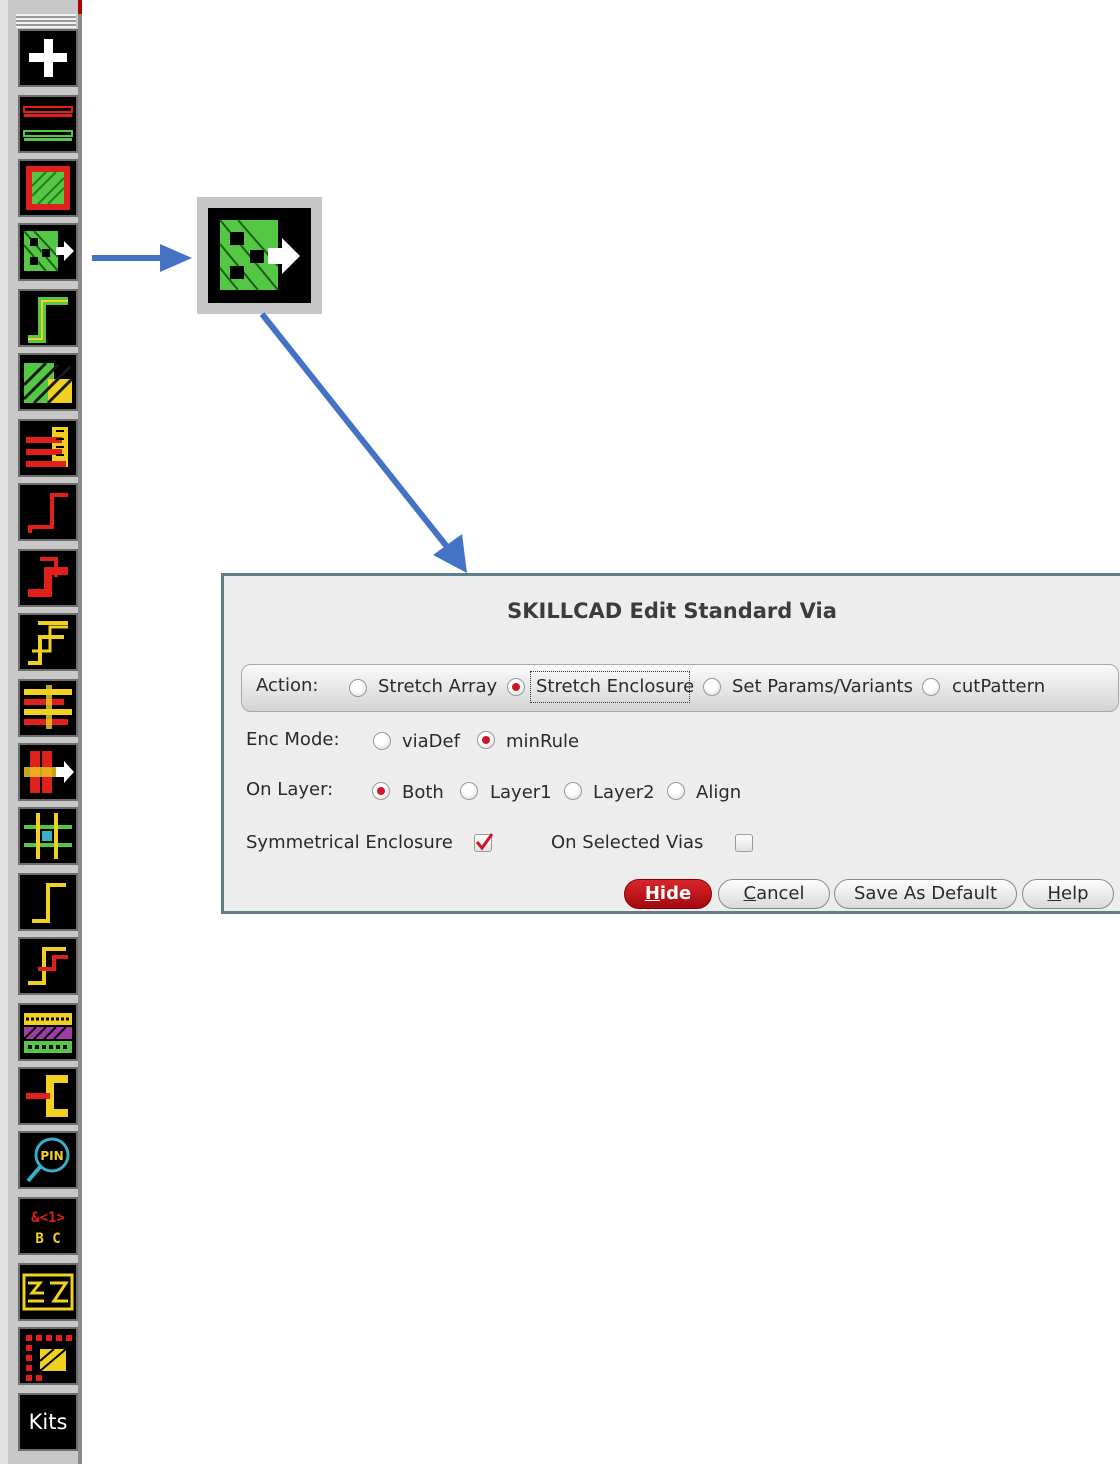 The width and height of the screenshot is (1120, 1464). I want to click on toolbar-edge-marker, so click(80, 7).